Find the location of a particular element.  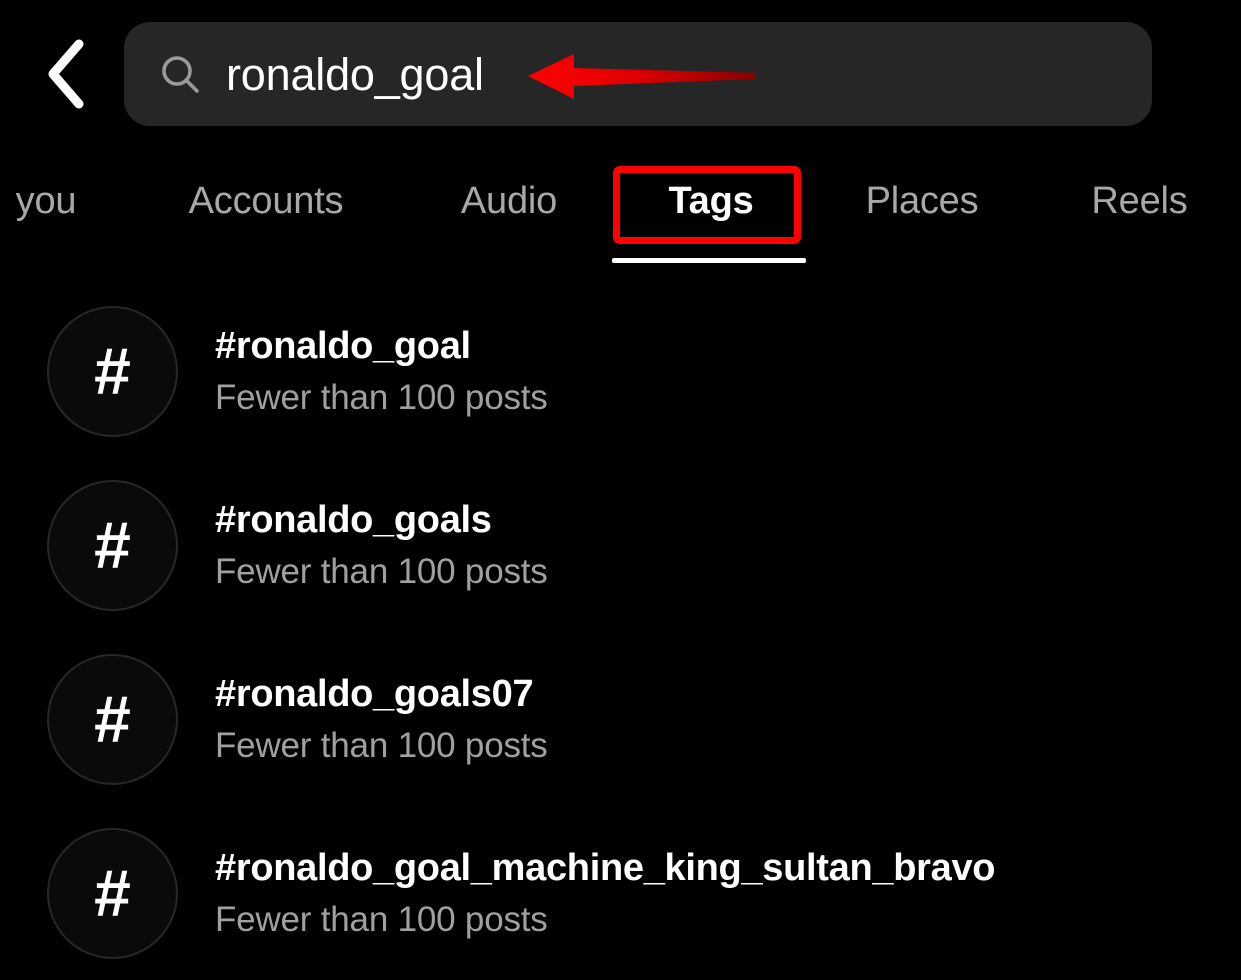

chevron-left-icon is located at coordinates (66, 74).